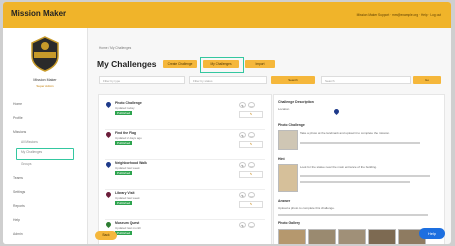 The height and width of the screenshot is (246, 455). What do you see at coordinates (180, 64) in the screenshot?
I see `tab-create-challenge: Create Challenge` at bounding box center [180, 64].